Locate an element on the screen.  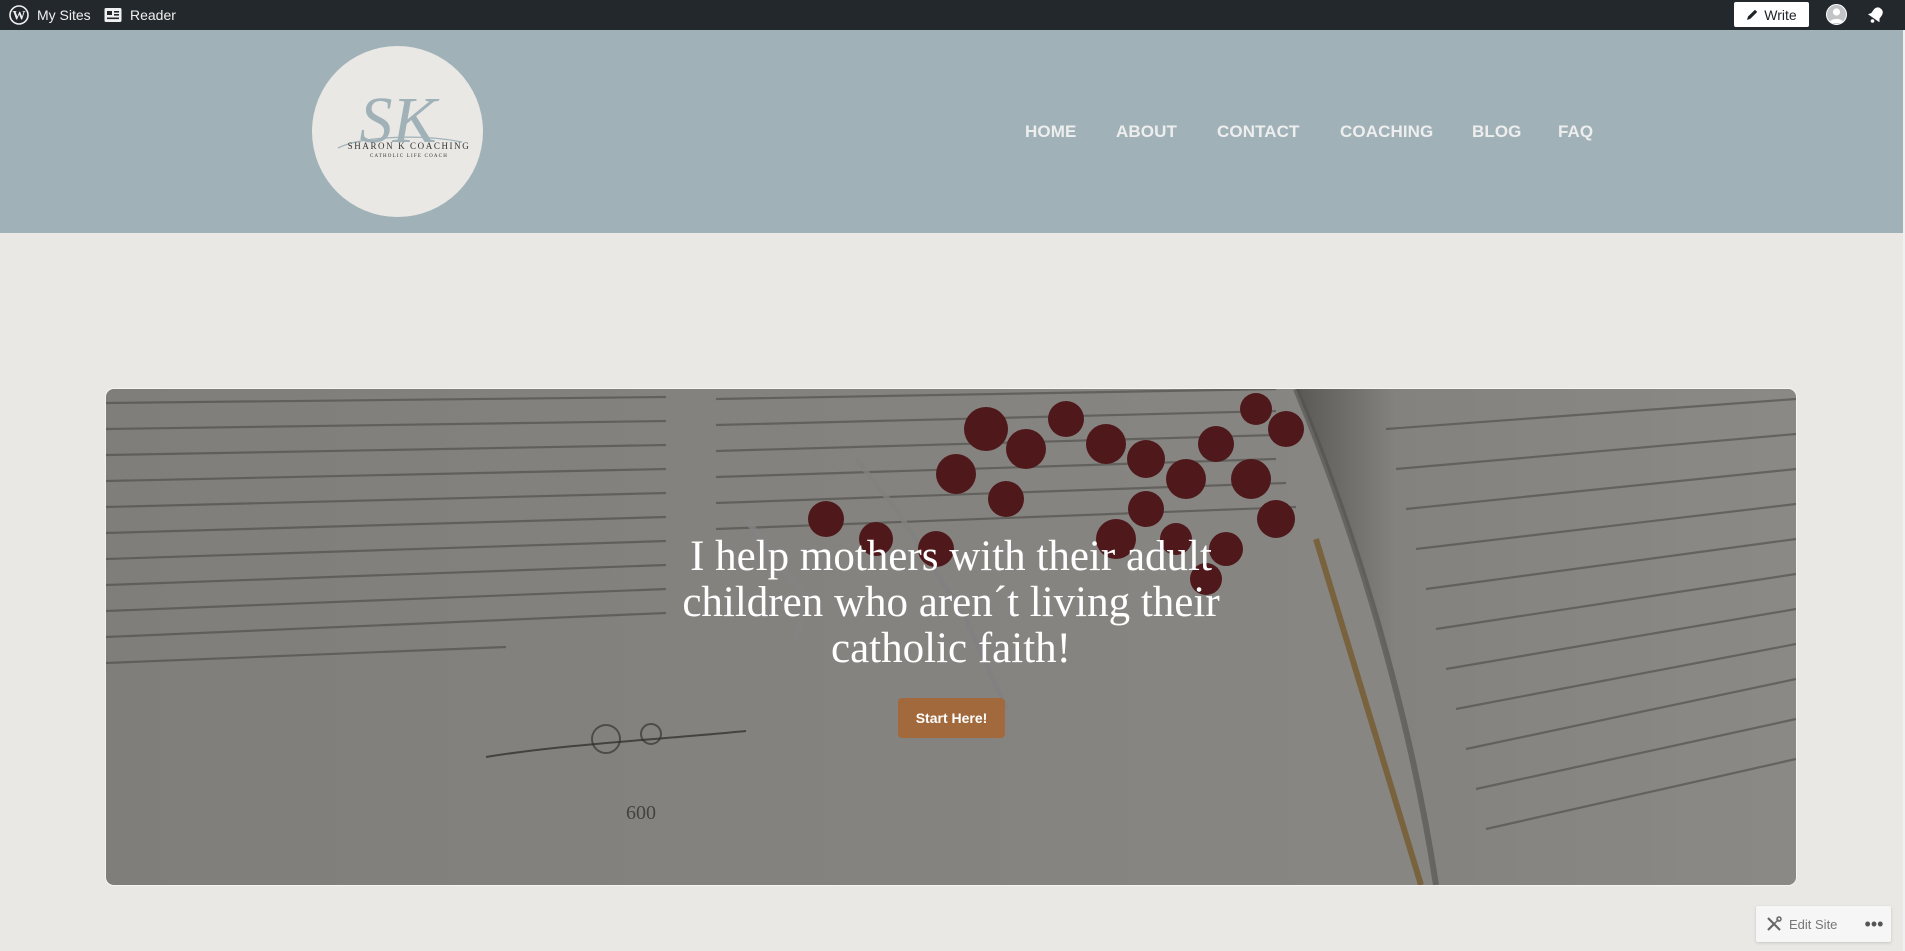
logo-name: SHARON K COACHING is located at coordinates (409, 146).